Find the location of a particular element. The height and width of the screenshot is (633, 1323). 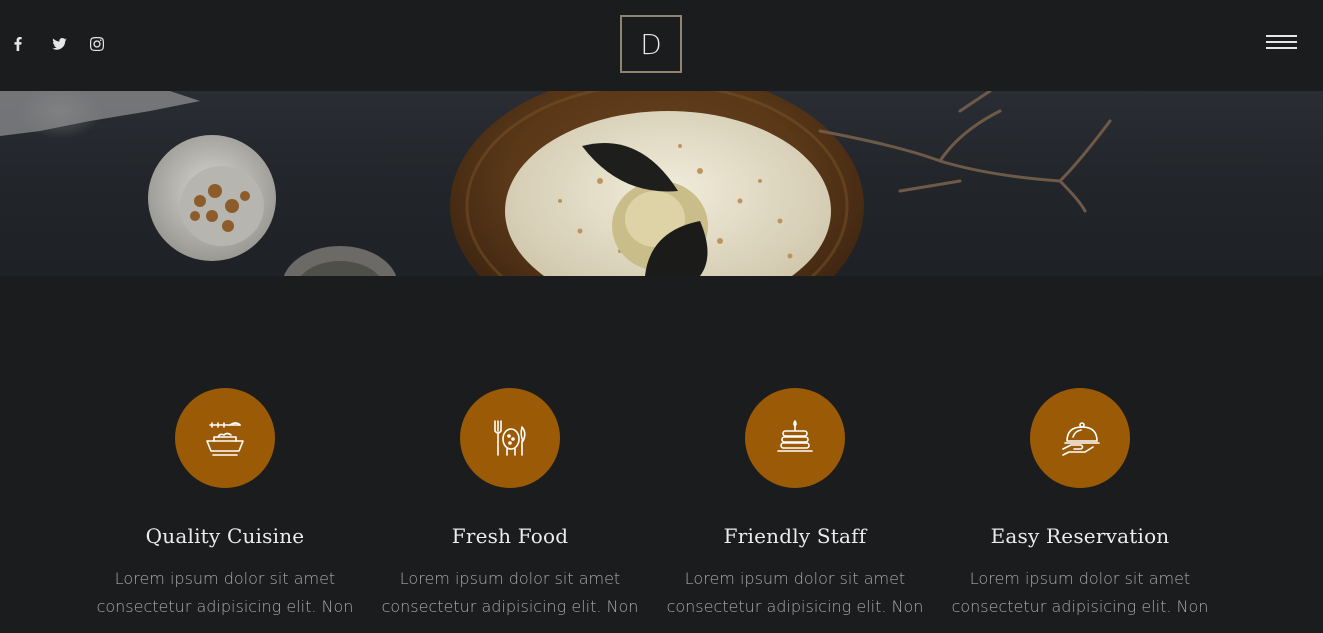

social-links is located at coordinates (71, 44).